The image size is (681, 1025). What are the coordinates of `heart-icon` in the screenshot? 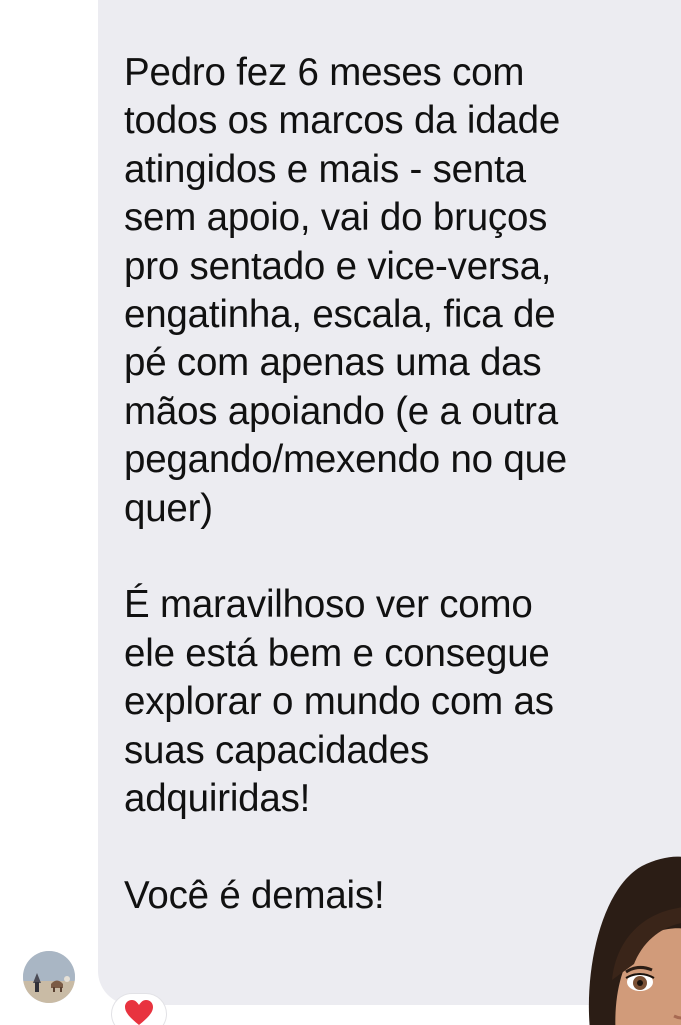 It's located at (139, 1012).